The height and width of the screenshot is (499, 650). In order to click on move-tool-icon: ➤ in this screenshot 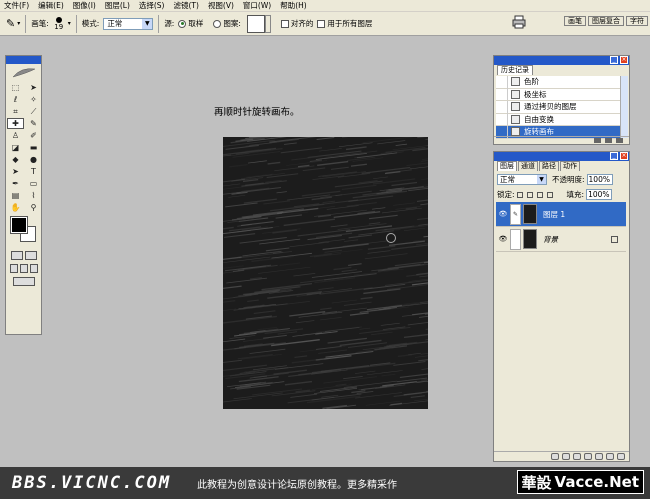, I will do `click(33, 87)`.